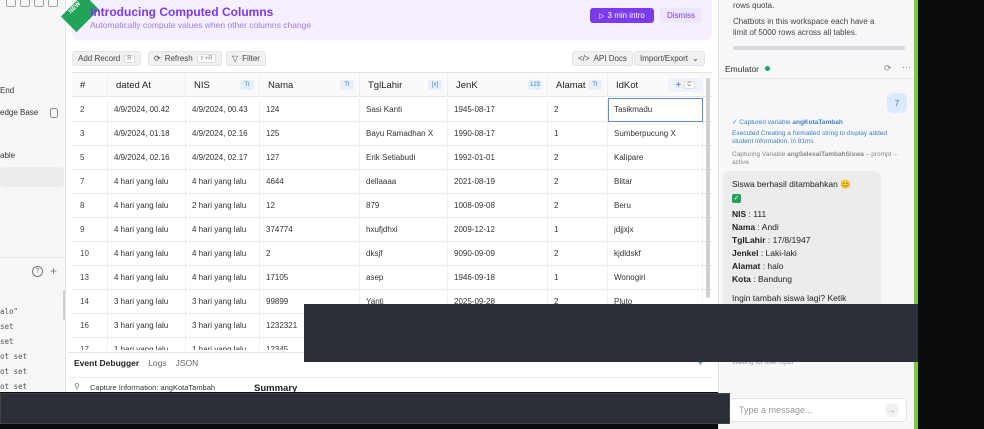 This screenshot has width=984, height=429. What do you see at coordinates (498, 278) in the screenshot?
I see `table-cell: 1946-09-18` at bounding box center [498, 278].